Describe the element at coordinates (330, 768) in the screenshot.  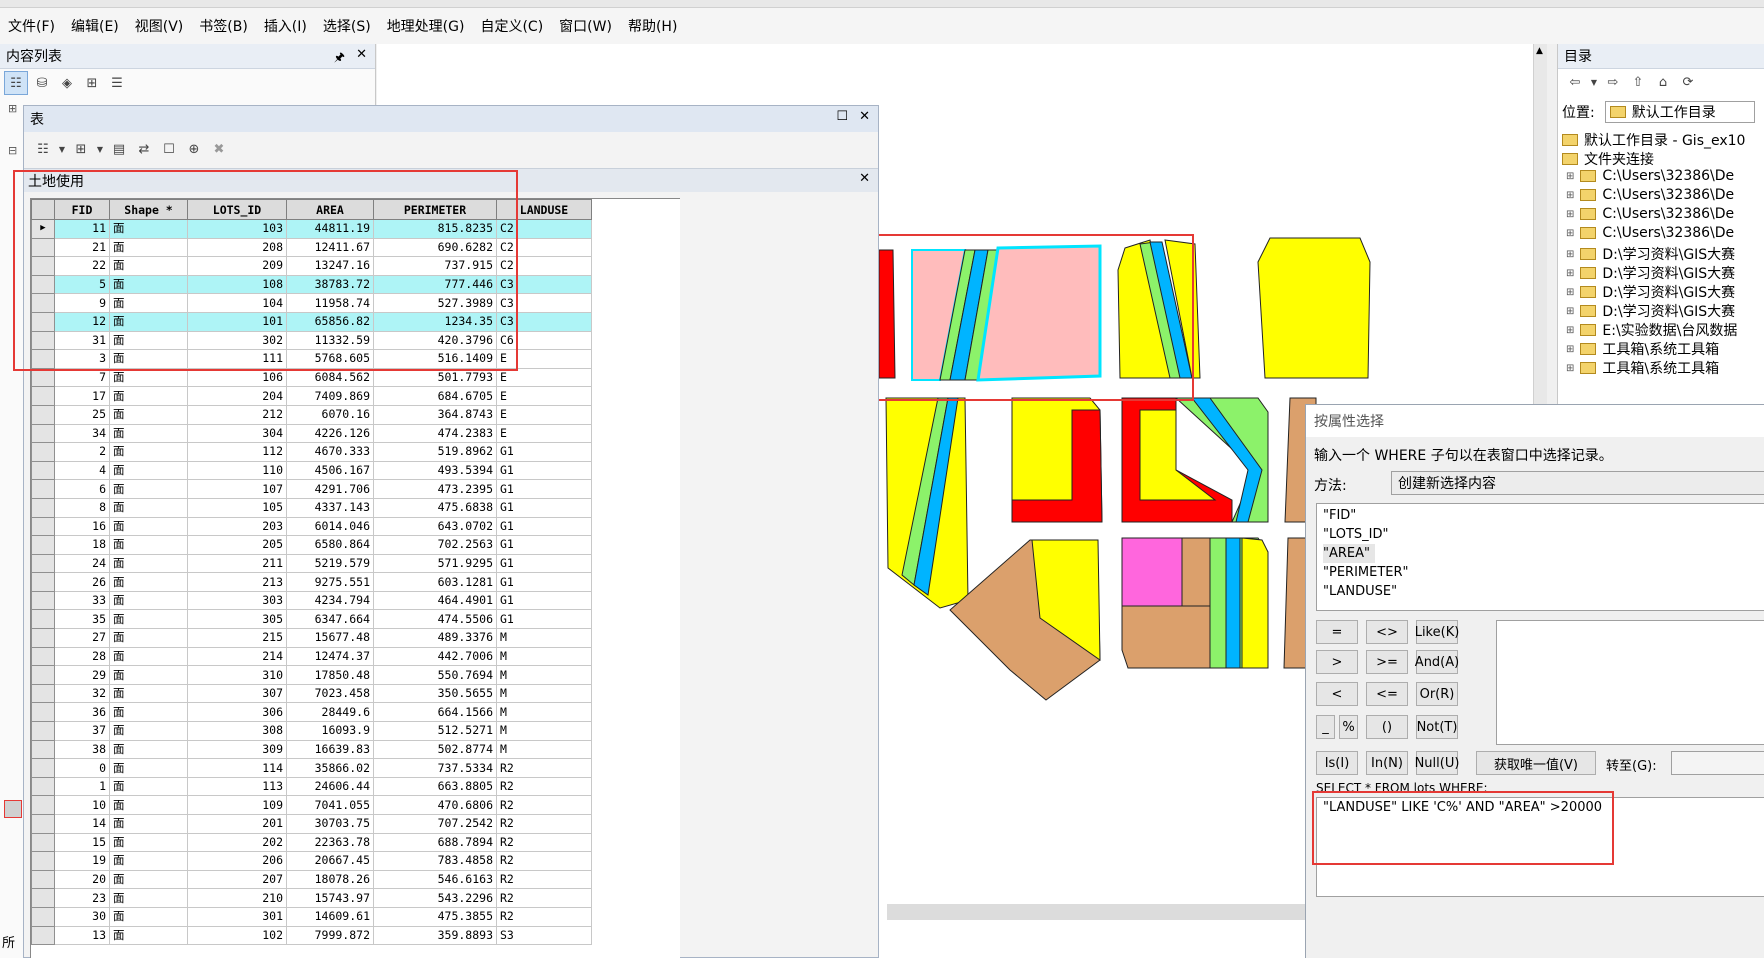
I see `cell-area: 35866.02` at that location.